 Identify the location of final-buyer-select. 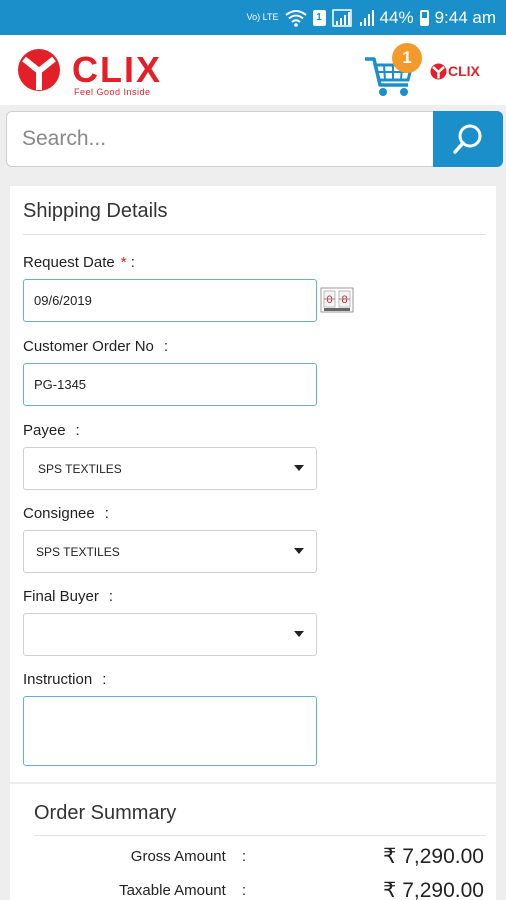
(170, 634).